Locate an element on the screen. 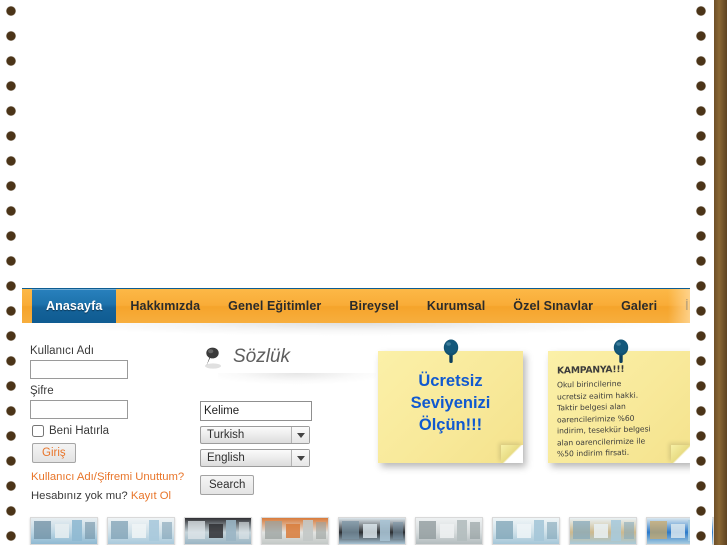 The width and height of the screenshot is (727, 545). login-submit-button: Giriş is located at coordinates (54, 453).